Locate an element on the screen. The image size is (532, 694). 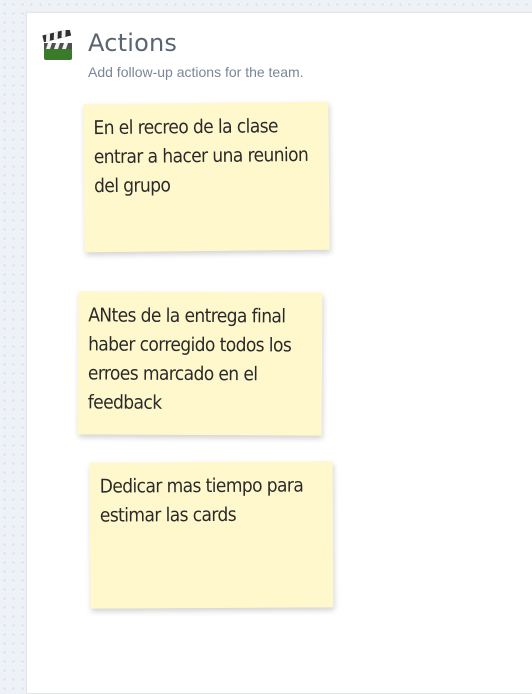
section-title: Actions is located at coordinates (133, 43).